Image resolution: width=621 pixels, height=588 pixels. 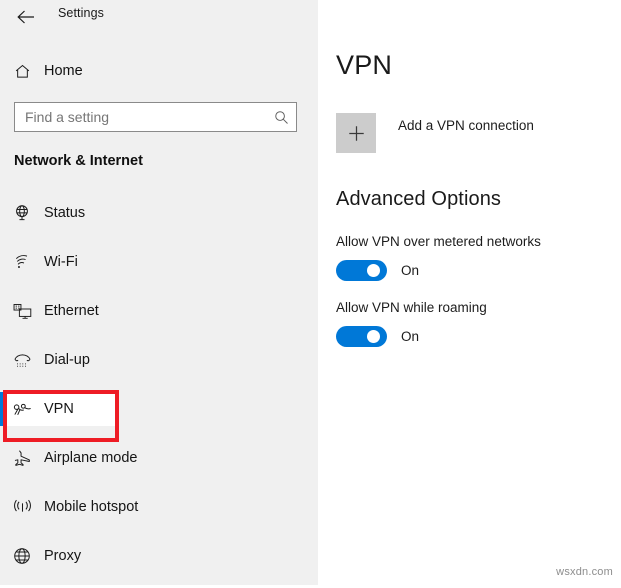 I want to click on toggle-allow-vpn-roaming, so click(x=361, y=336).